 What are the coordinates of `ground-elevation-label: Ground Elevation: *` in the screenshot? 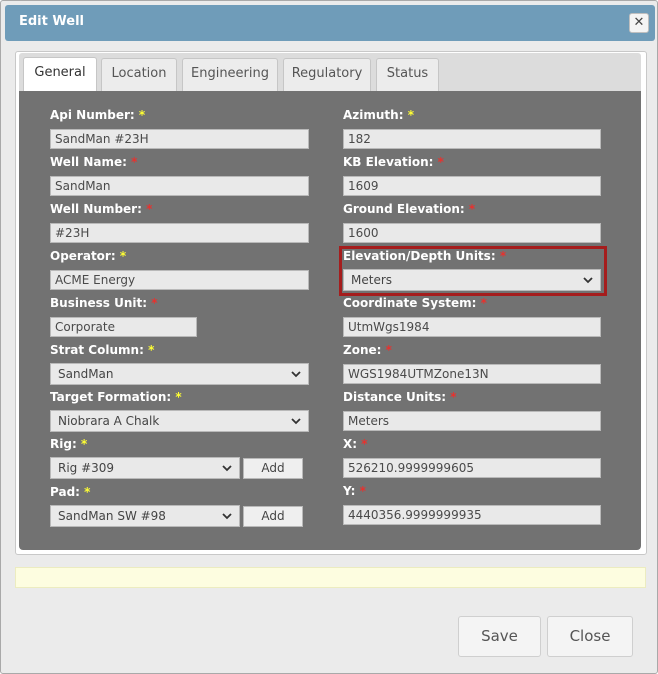 It's located at (409, 209).